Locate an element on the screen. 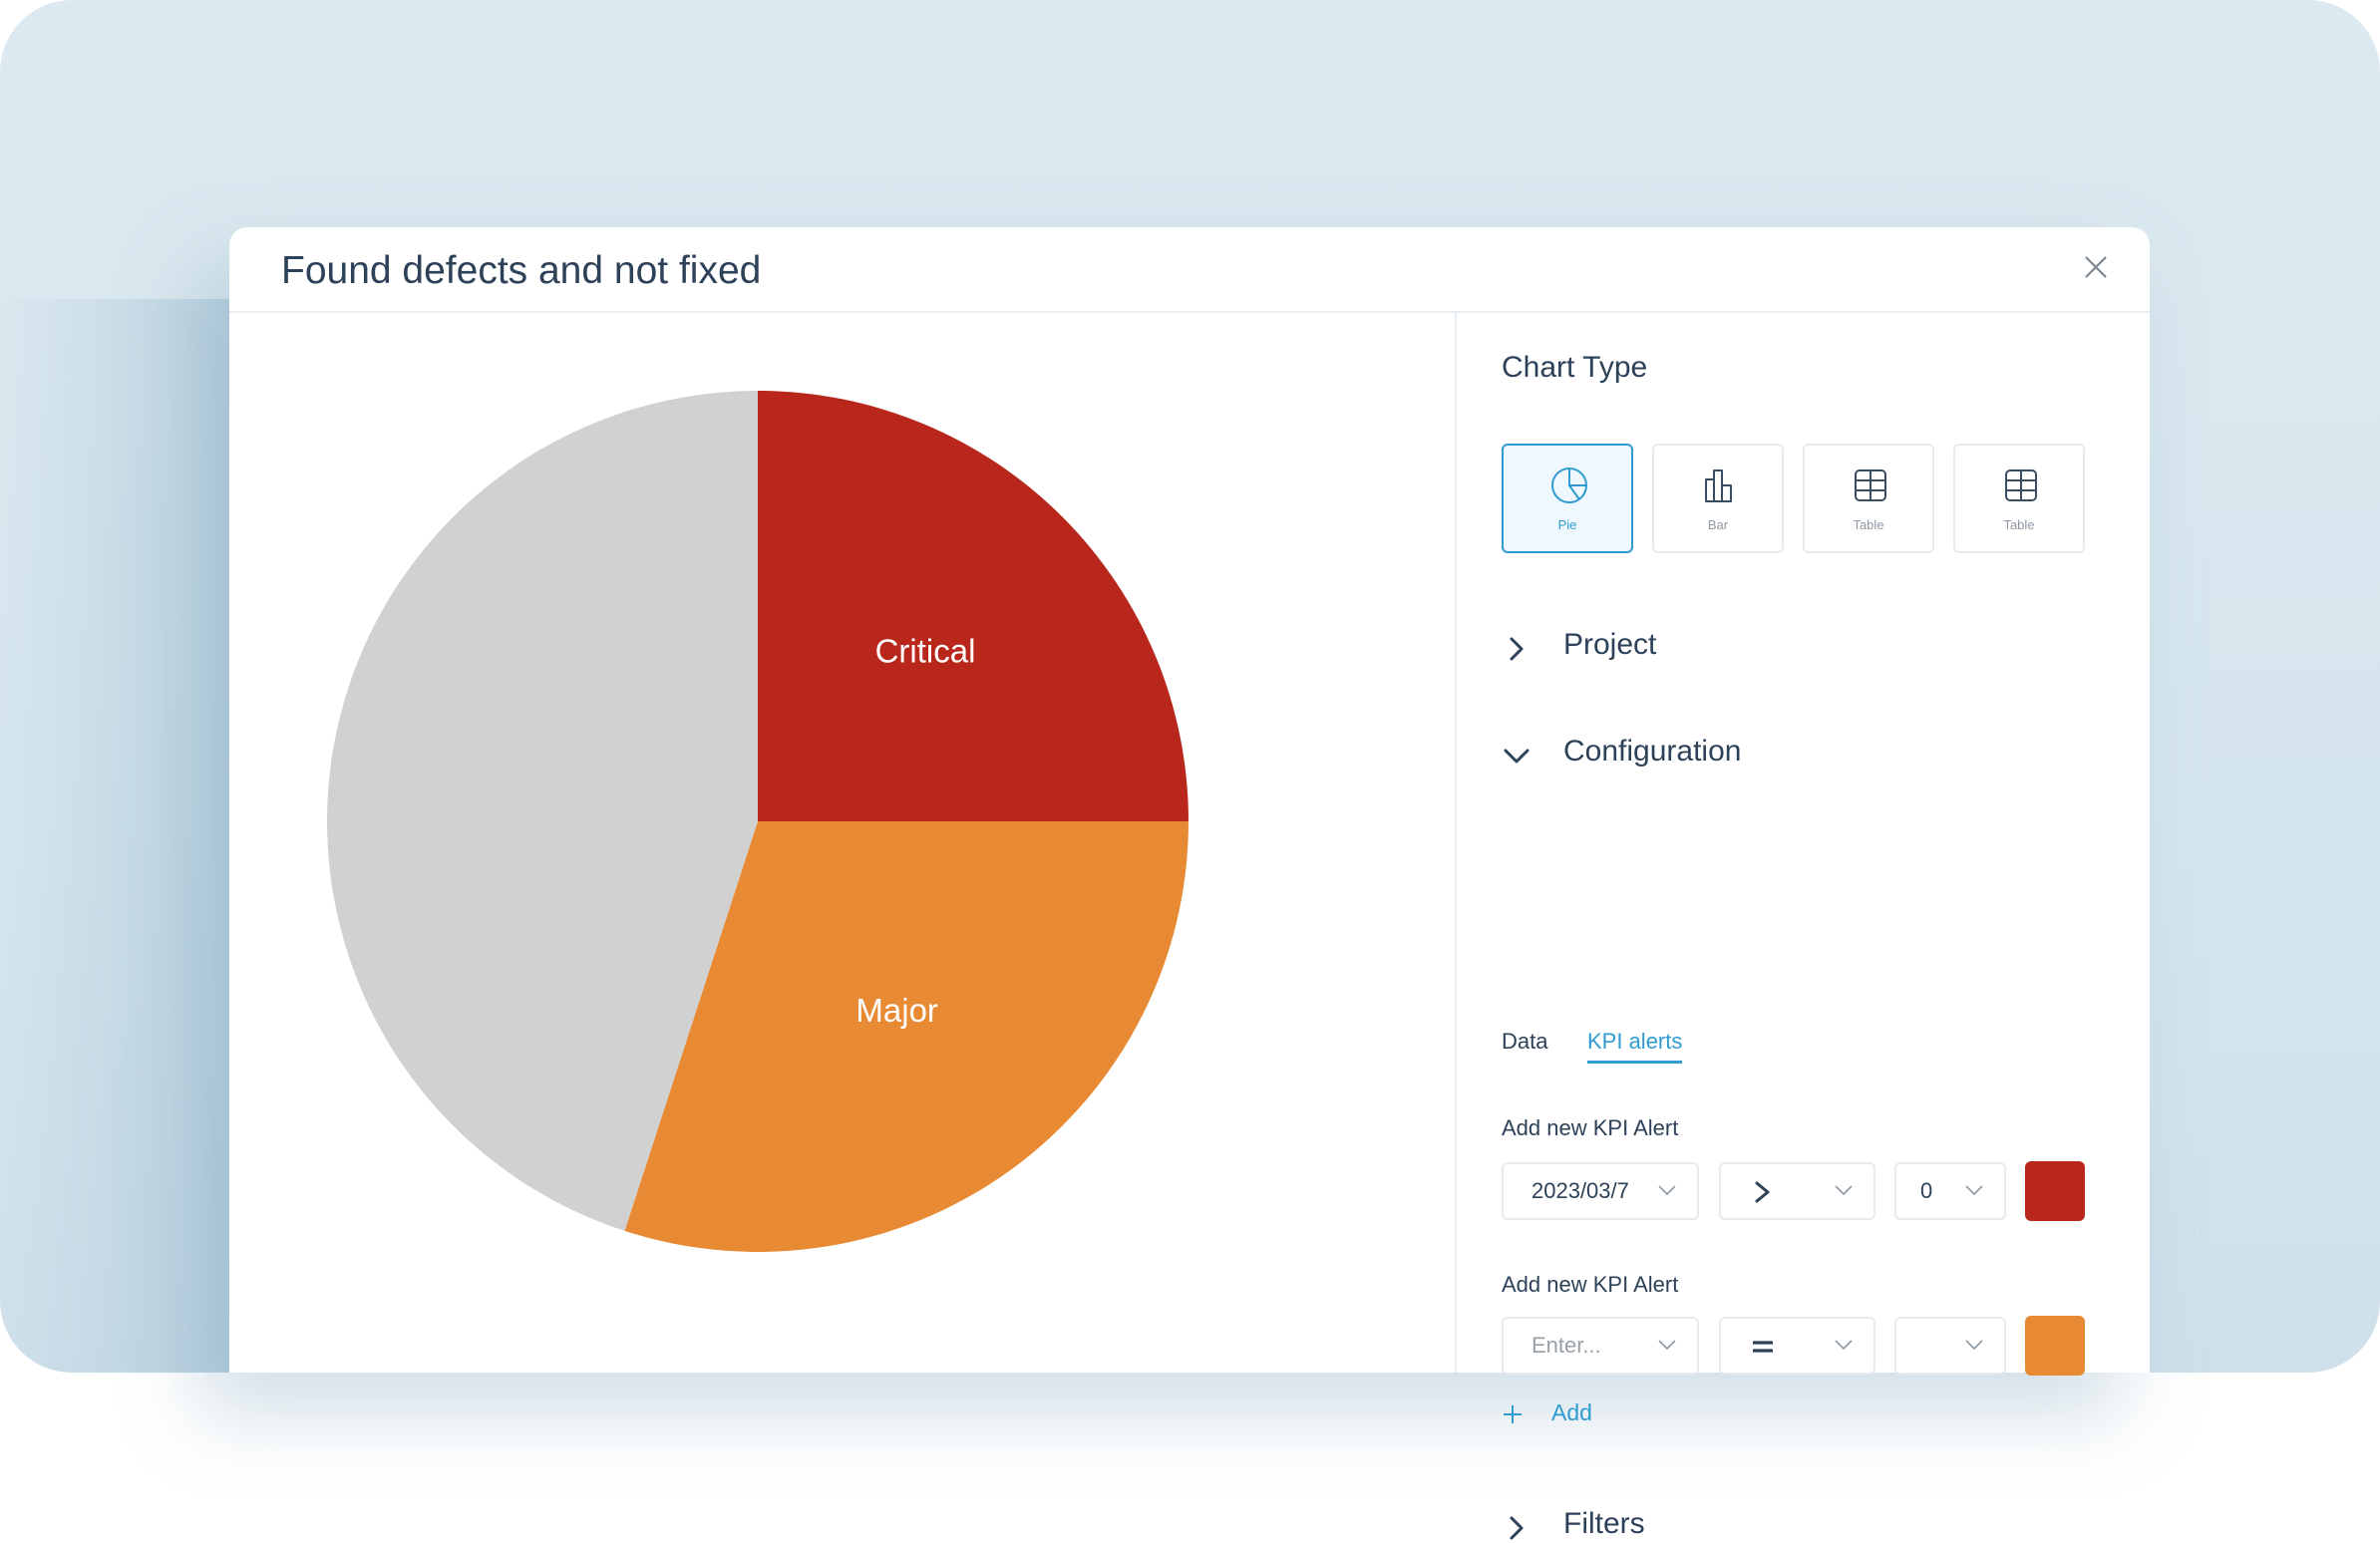 This screenshot has width=2380, height=1543. chart-type-table-2: Table is located at coordinates (2019, 498).